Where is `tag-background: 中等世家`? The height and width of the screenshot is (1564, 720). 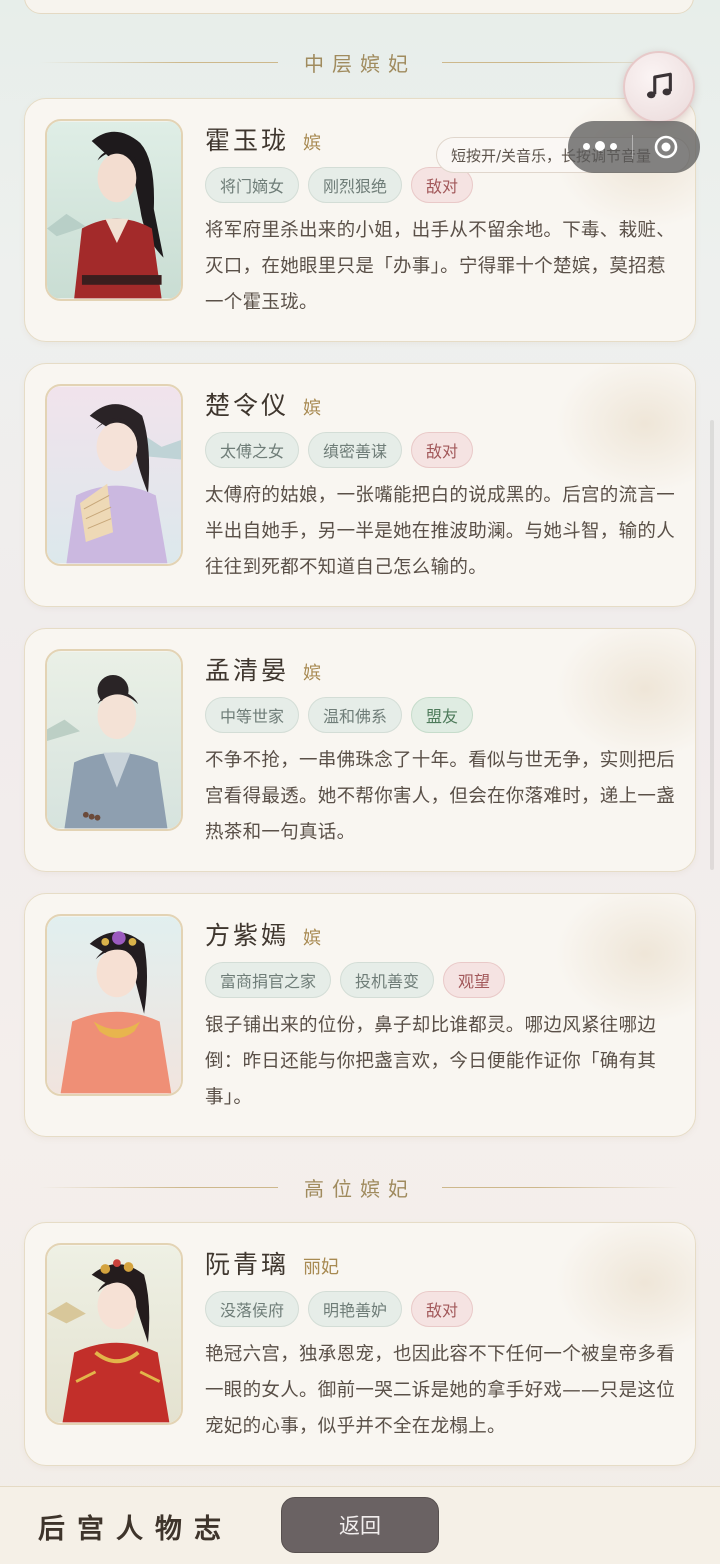
tag-background: 中等世家 is located at coordinates (252, 715).